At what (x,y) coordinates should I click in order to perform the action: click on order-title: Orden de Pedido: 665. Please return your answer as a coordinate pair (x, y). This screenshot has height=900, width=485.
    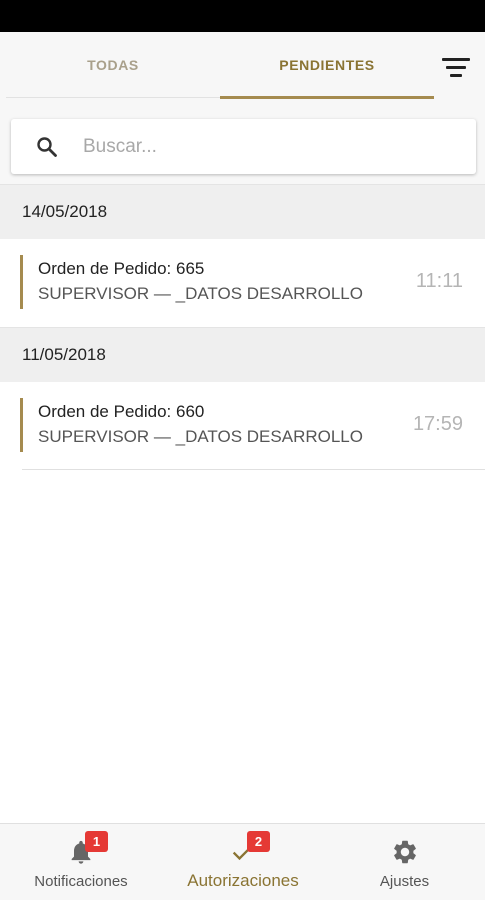
    Looking at the image, I should click on (121, 268).